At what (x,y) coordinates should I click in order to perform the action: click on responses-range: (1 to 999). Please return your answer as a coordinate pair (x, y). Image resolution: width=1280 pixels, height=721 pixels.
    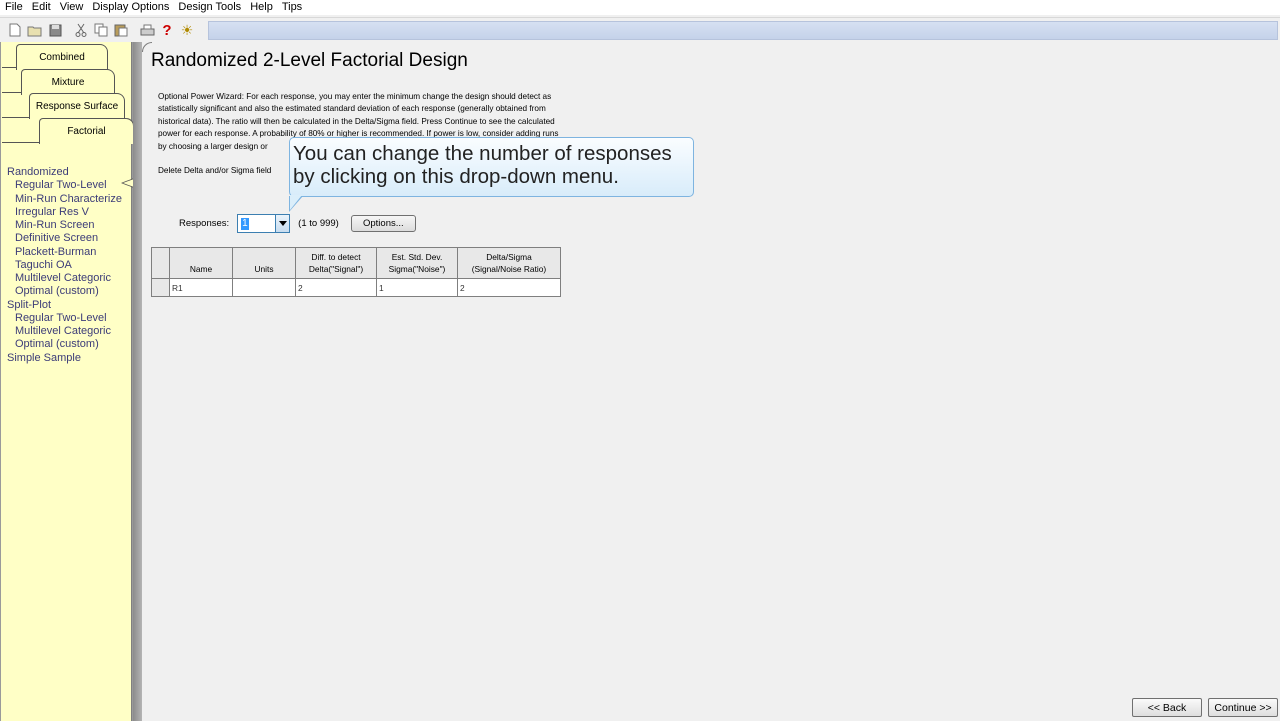
    Looking at the image, I should click on (318, 223).